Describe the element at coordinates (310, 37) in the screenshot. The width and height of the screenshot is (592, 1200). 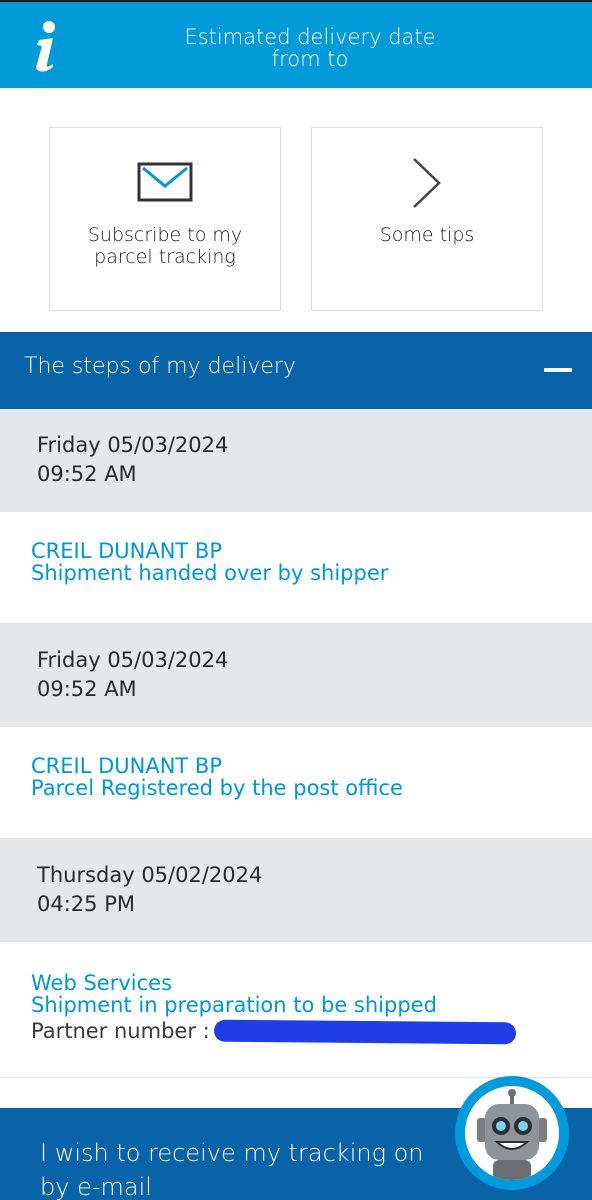
I see `estimated-delivery-label: Estimated delivery date` at that location.